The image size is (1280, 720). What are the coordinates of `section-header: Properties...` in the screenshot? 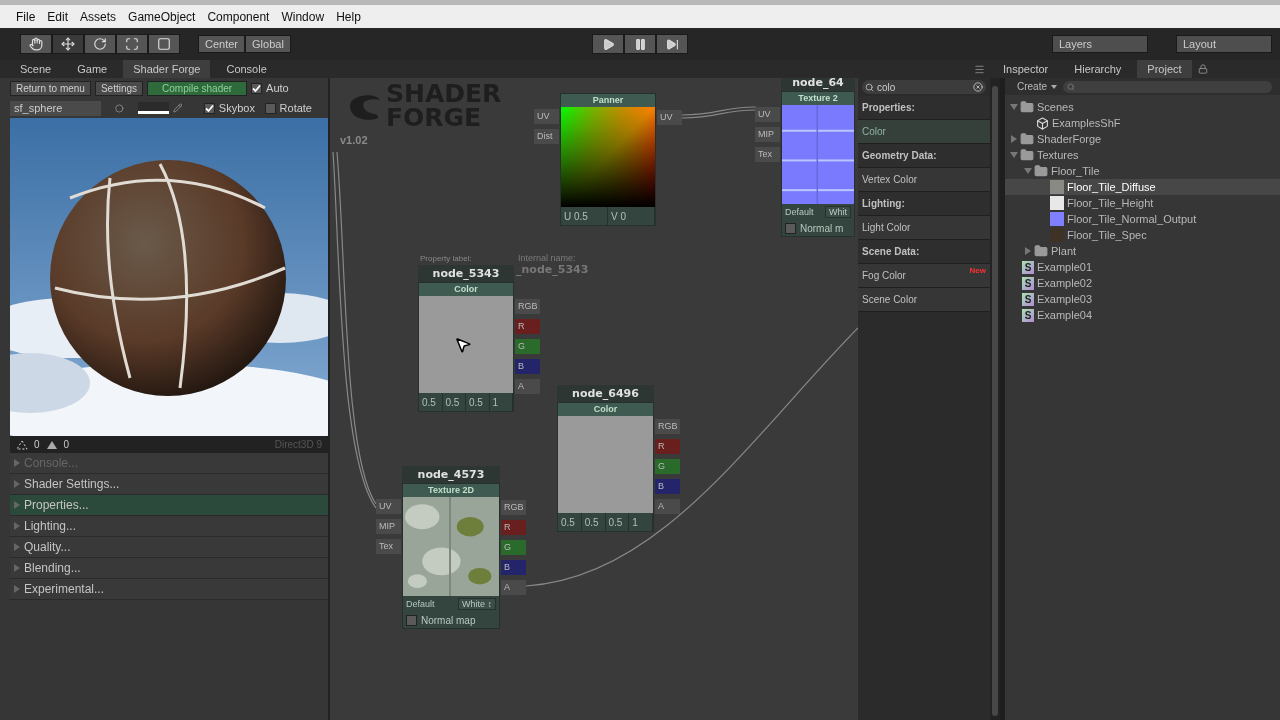 It's located at (169, 505).